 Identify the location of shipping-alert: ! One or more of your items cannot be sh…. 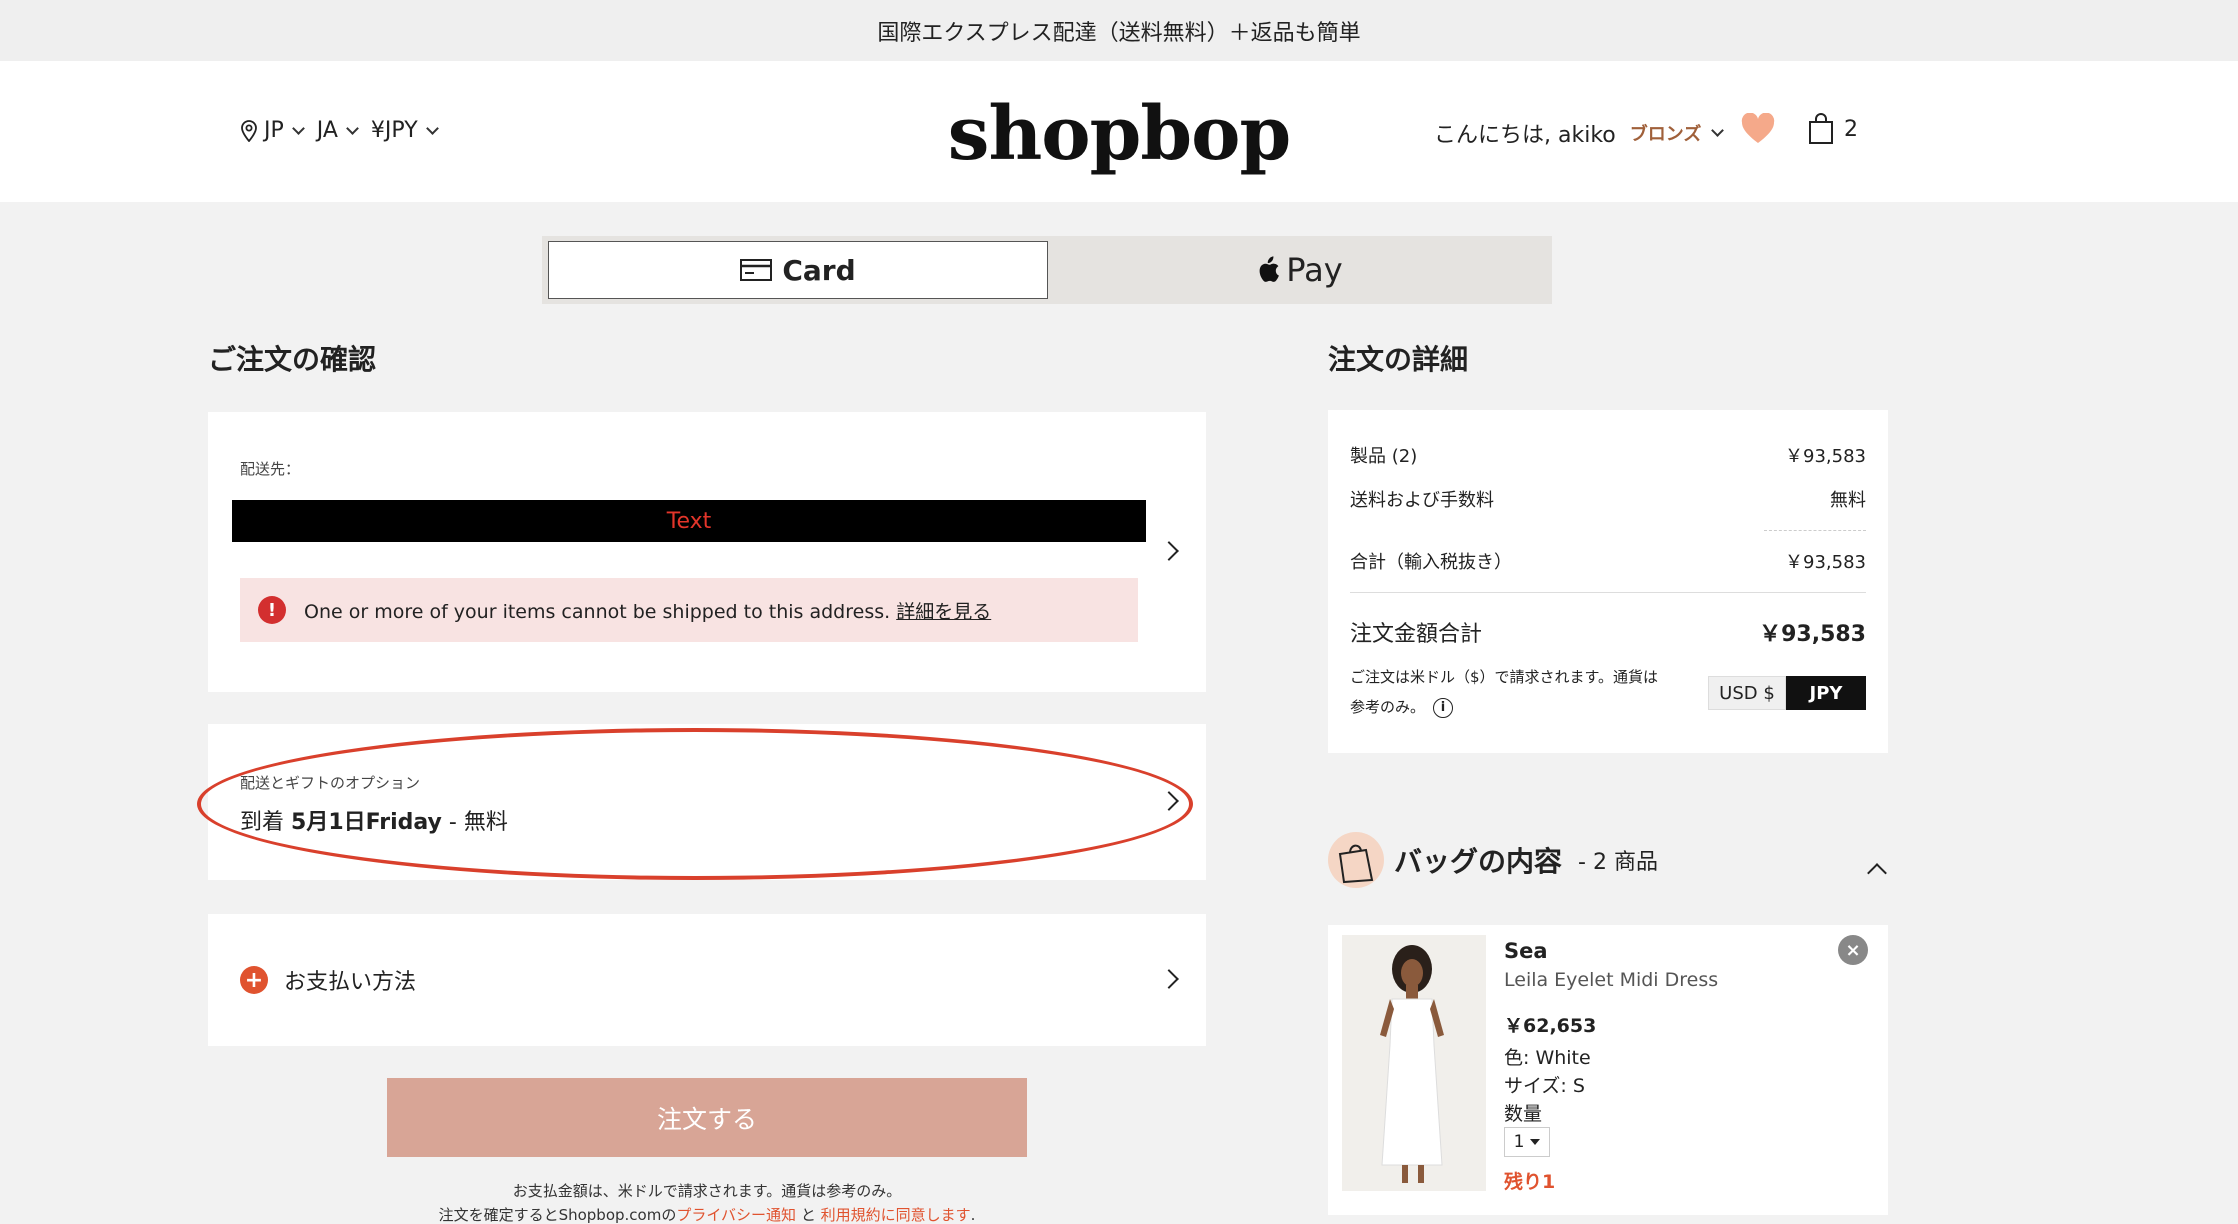
(689, 610).